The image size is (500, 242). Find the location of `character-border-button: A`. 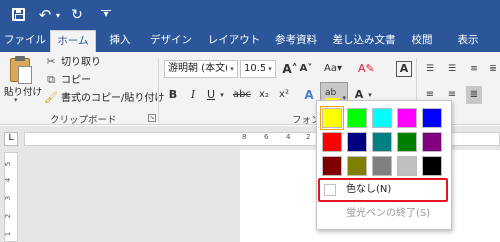

character-border-button: A is located at coordinates (404, 69).